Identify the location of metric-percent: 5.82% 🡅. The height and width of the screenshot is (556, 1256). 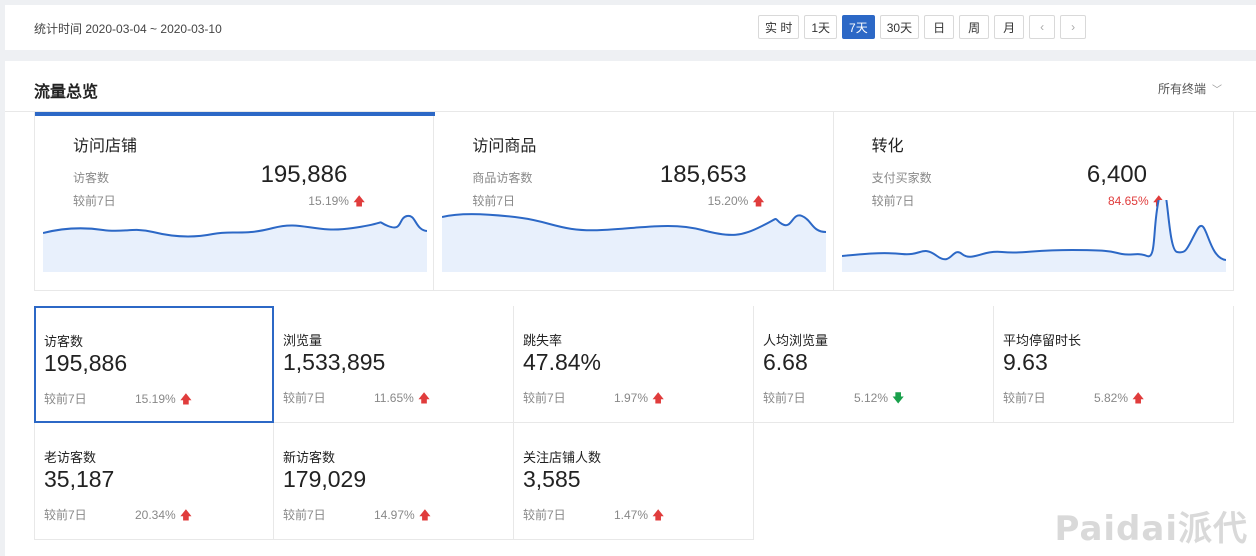
(1119, 399).